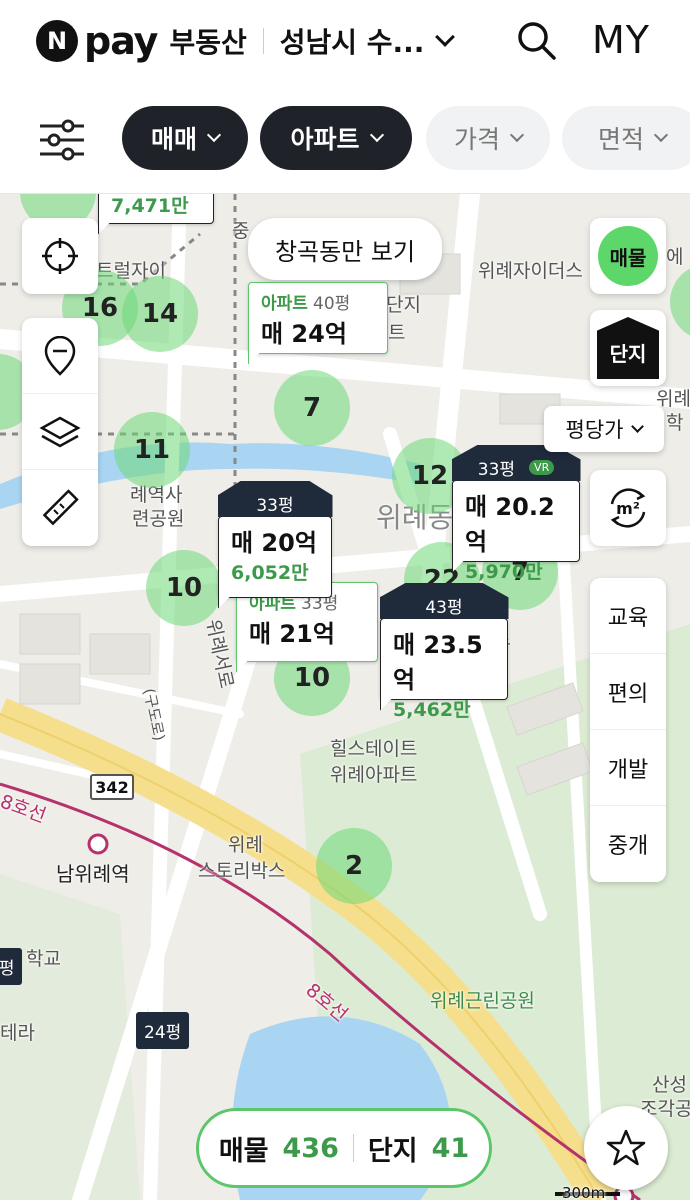  Describe the element at coordinates (242, 871) in the screenshot. I see `map-label: 스토리박스` at that location.